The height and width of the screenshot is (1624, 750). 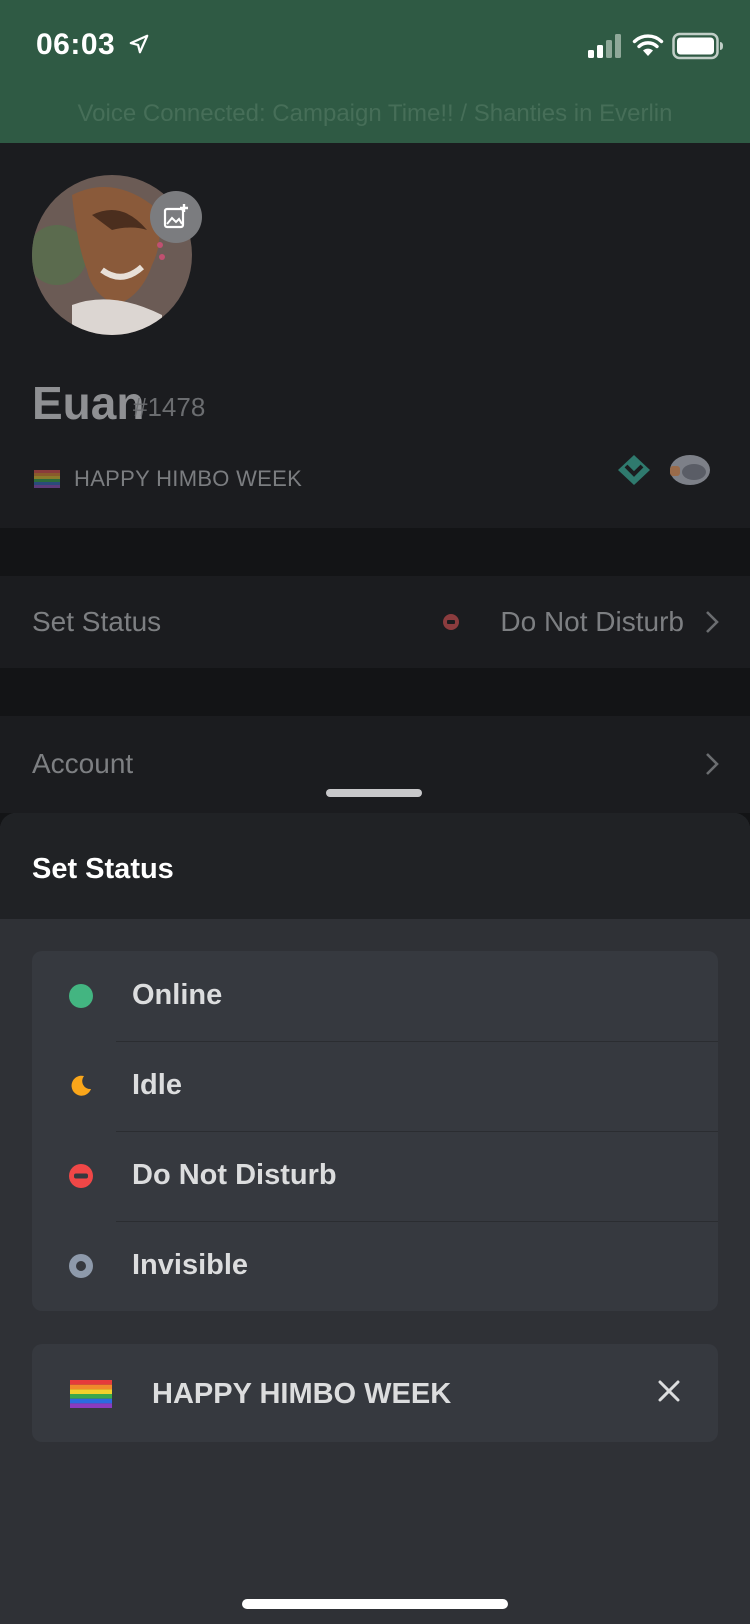 What do you see at coordinates (697, 46) in the screenshot?
I see `battery-icon` at bounding box center [697, 46].